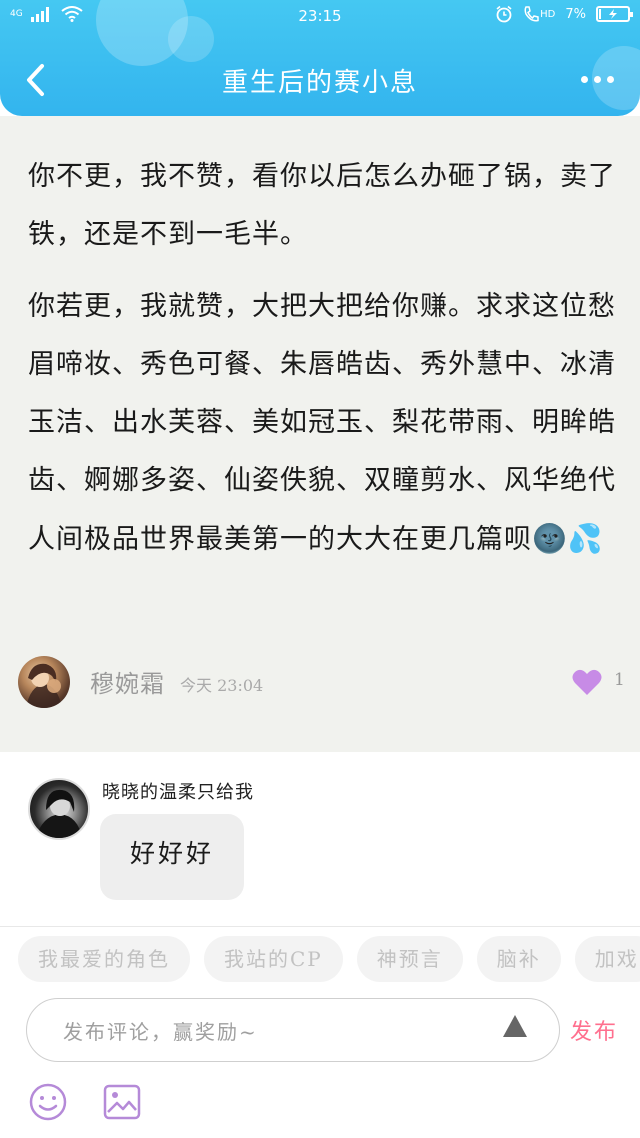 Image resolution: width=640 pixels, height=1138 pixels. What do you see at coordinates (575, 14) in the screenshot?
I see `battery-percent: 7%` at bounding box center [575, 14].